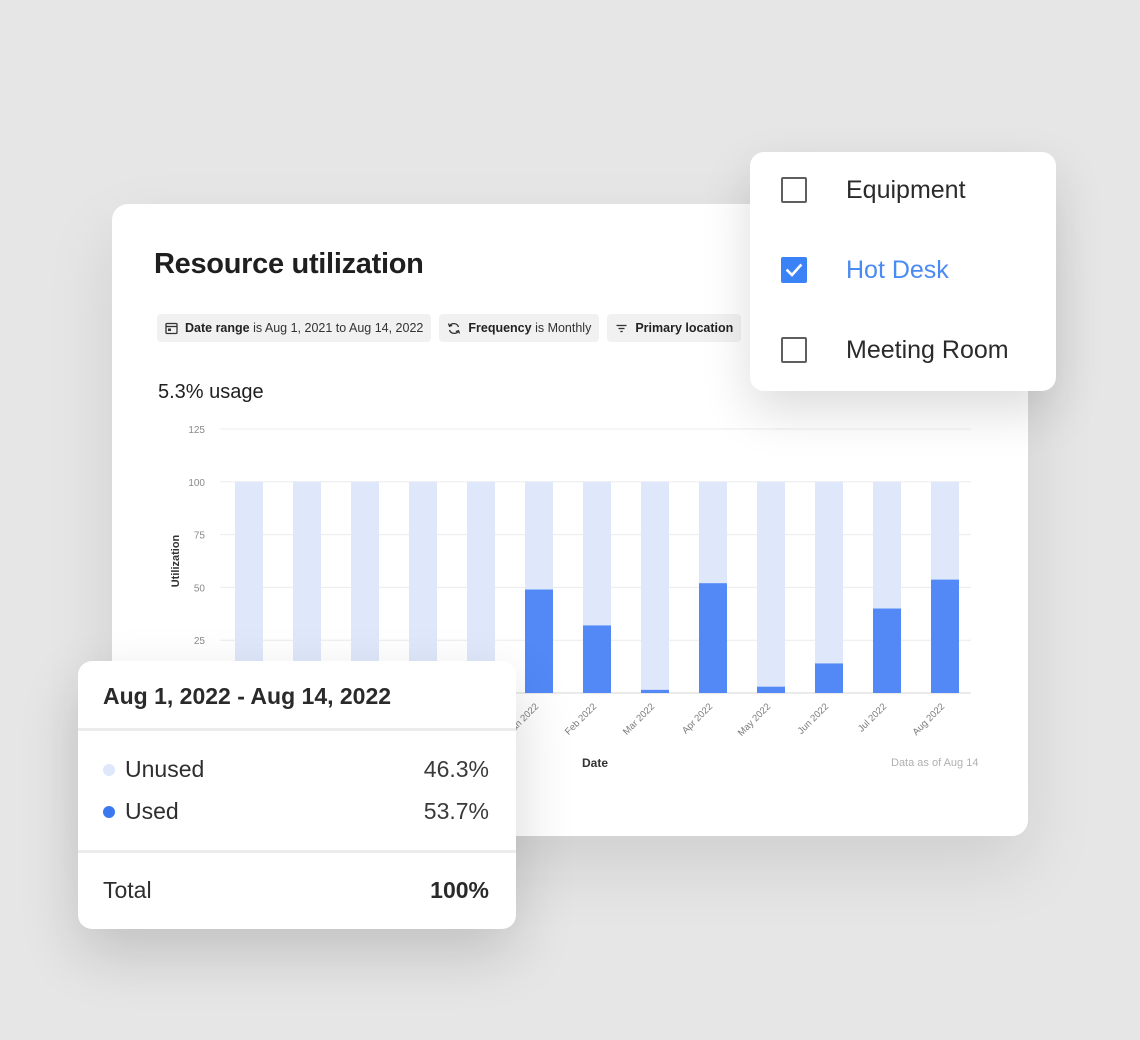 This screenshot has height=1040, width=1140. I want to click on y-axis-label: Utilization, so click(176, 560).